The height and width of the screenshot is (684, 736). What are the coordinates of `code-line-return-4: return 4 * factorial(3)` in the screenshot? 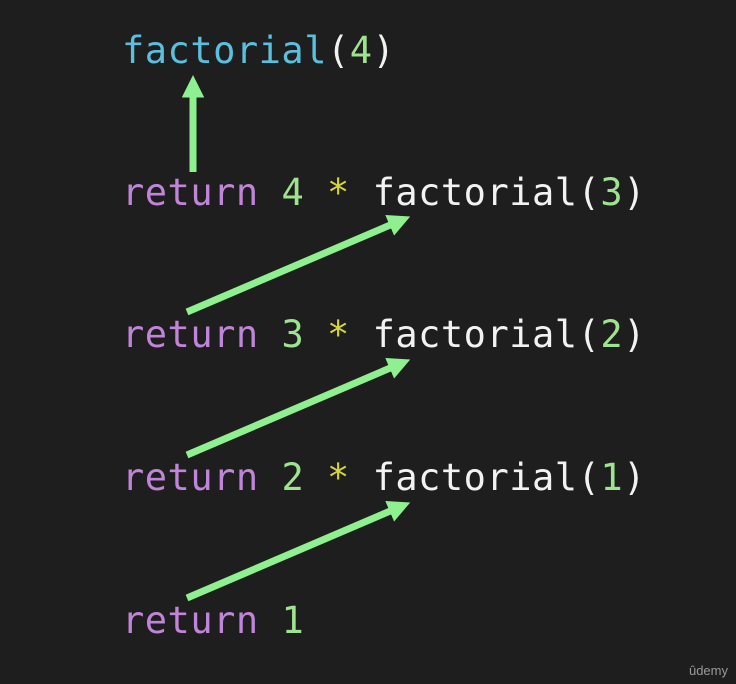 It's located at (384, 192).